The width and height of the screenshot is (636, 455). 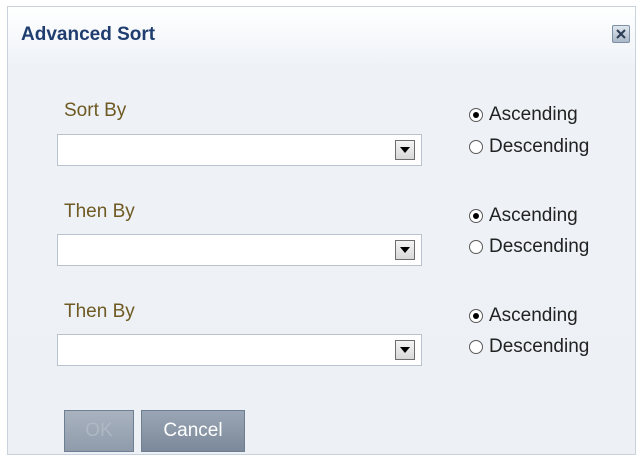 I want to click on then-by-1-ascending-label: Ascending, so click(x=533, y=215).